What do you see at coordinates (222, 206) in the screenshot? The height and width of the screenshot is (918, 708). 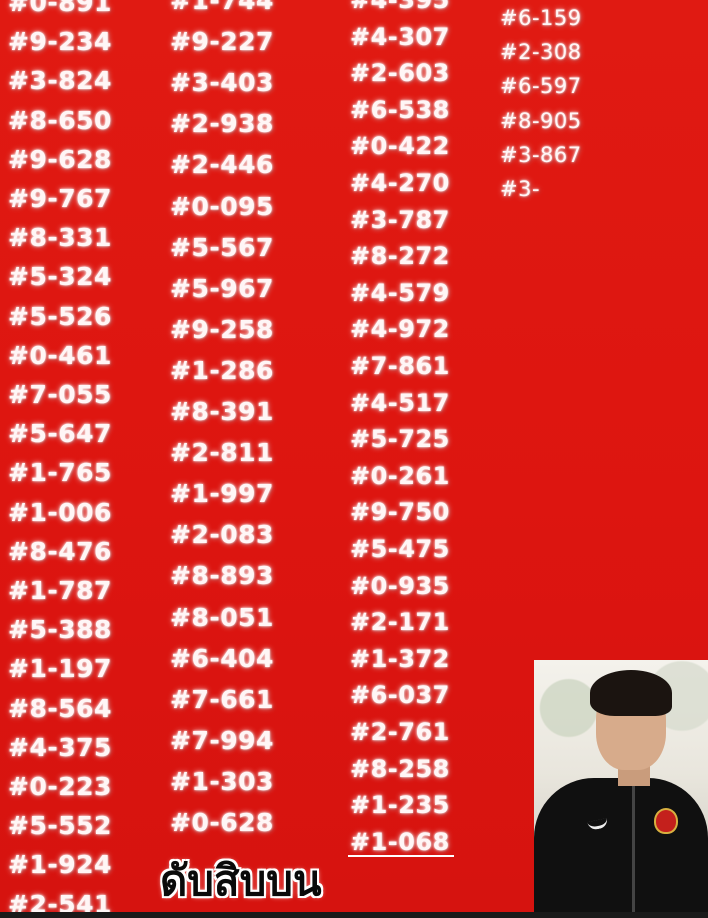 I see `number-entry: #0-095` at bounding box center [222, 206].